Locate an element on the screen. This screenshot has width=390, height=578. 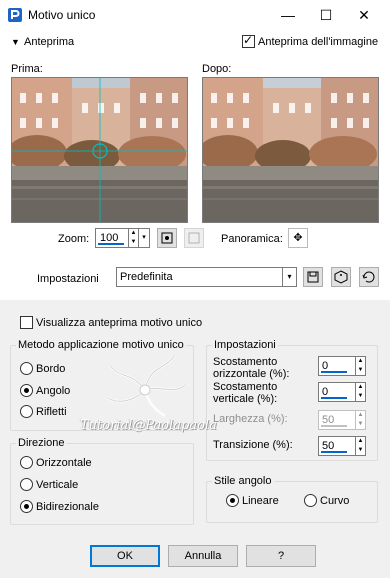
radio-curvo-label: Curvo is located at coordinates (334, 501).